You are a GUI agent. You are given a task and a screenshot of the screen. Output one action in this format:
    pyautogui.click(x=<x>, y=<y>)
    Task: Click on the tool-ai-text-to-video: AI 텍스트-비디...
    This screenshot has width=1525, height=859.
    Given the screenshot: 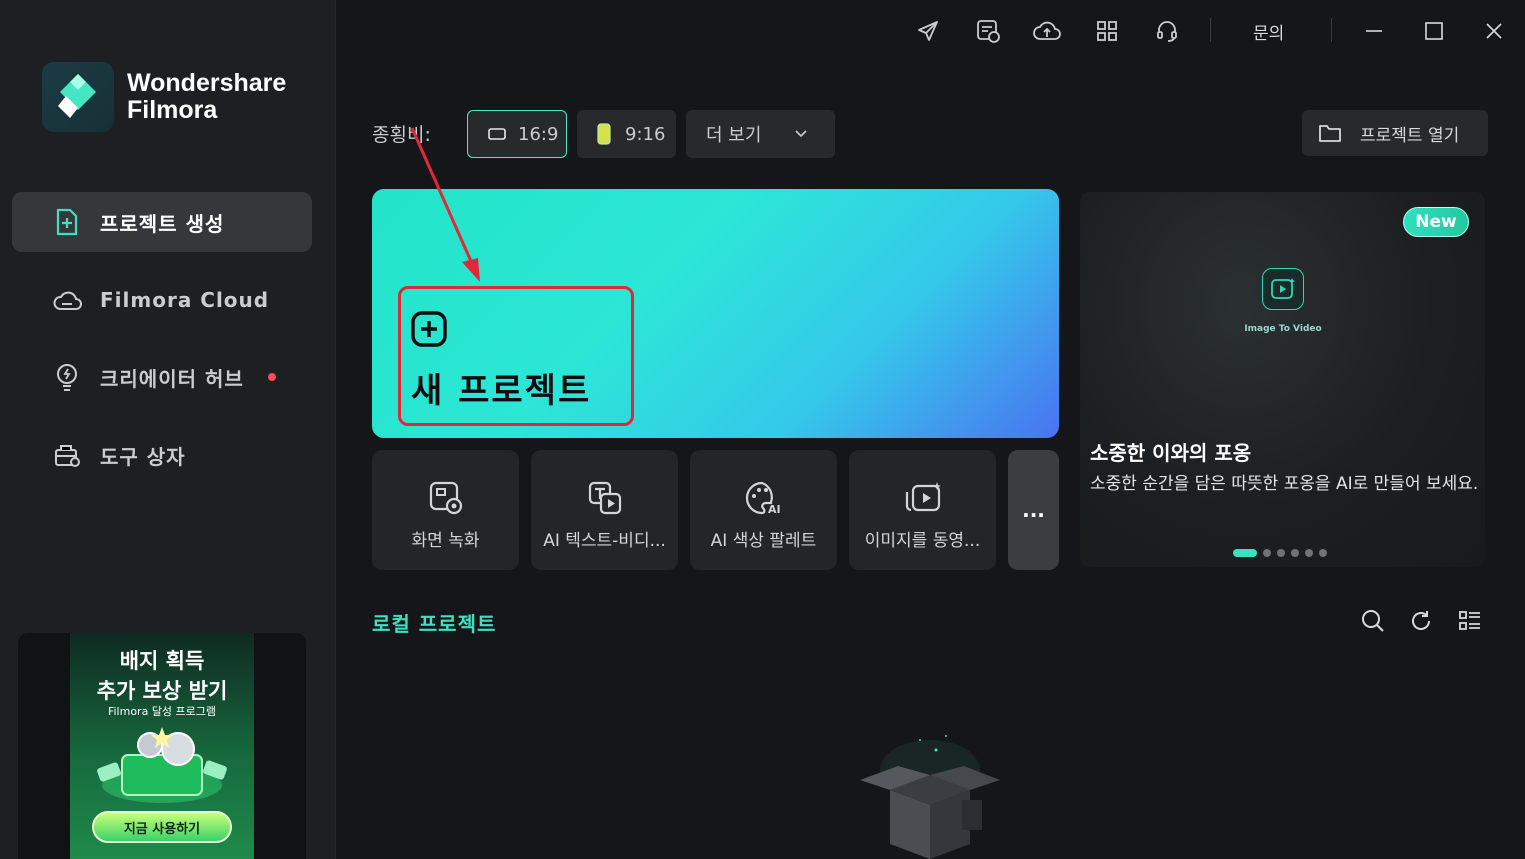 What is the action you would take?
    pyautogui.click(x=604, y=510)
    